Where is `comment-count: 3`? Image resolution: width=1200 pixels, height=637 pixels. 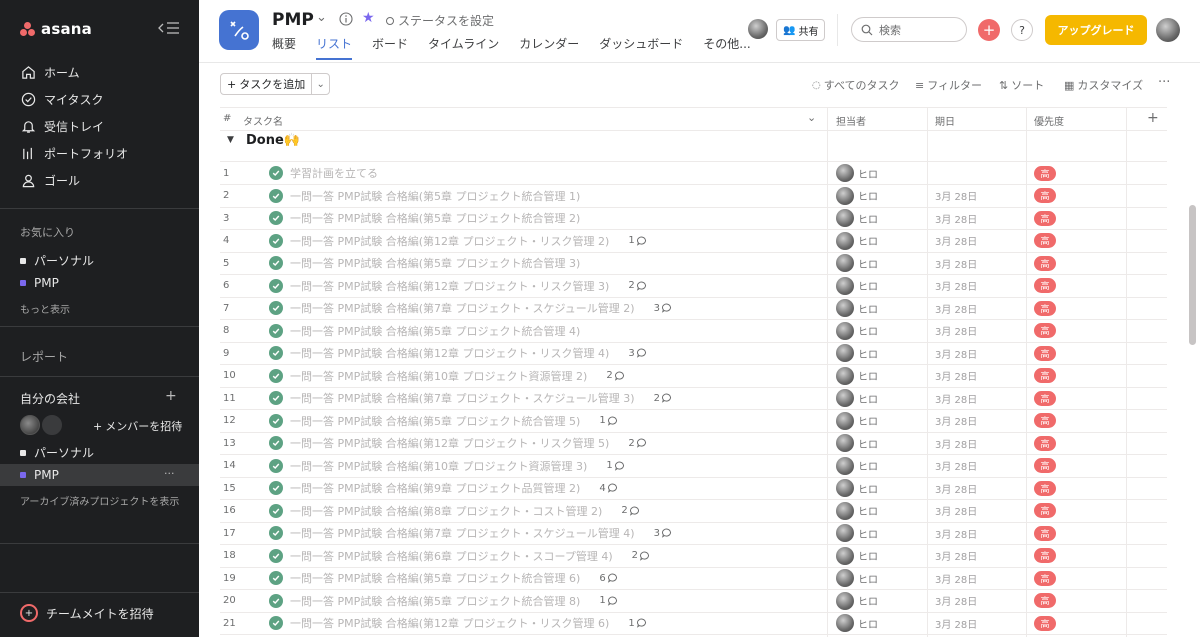
comment-count: 3 is located at coordinates (637, 353).